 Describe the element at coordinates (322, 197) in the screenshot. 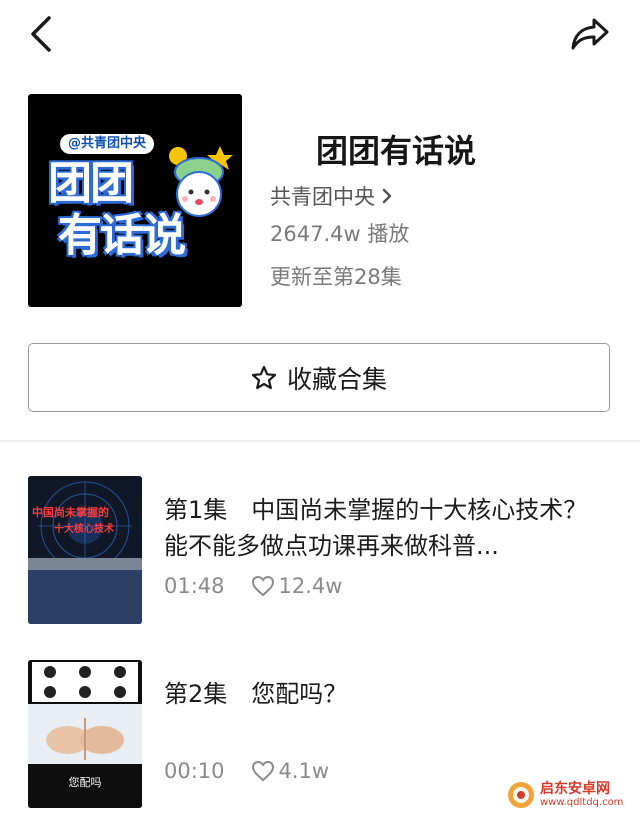

I see `author-name: 共青团中央` at that location.